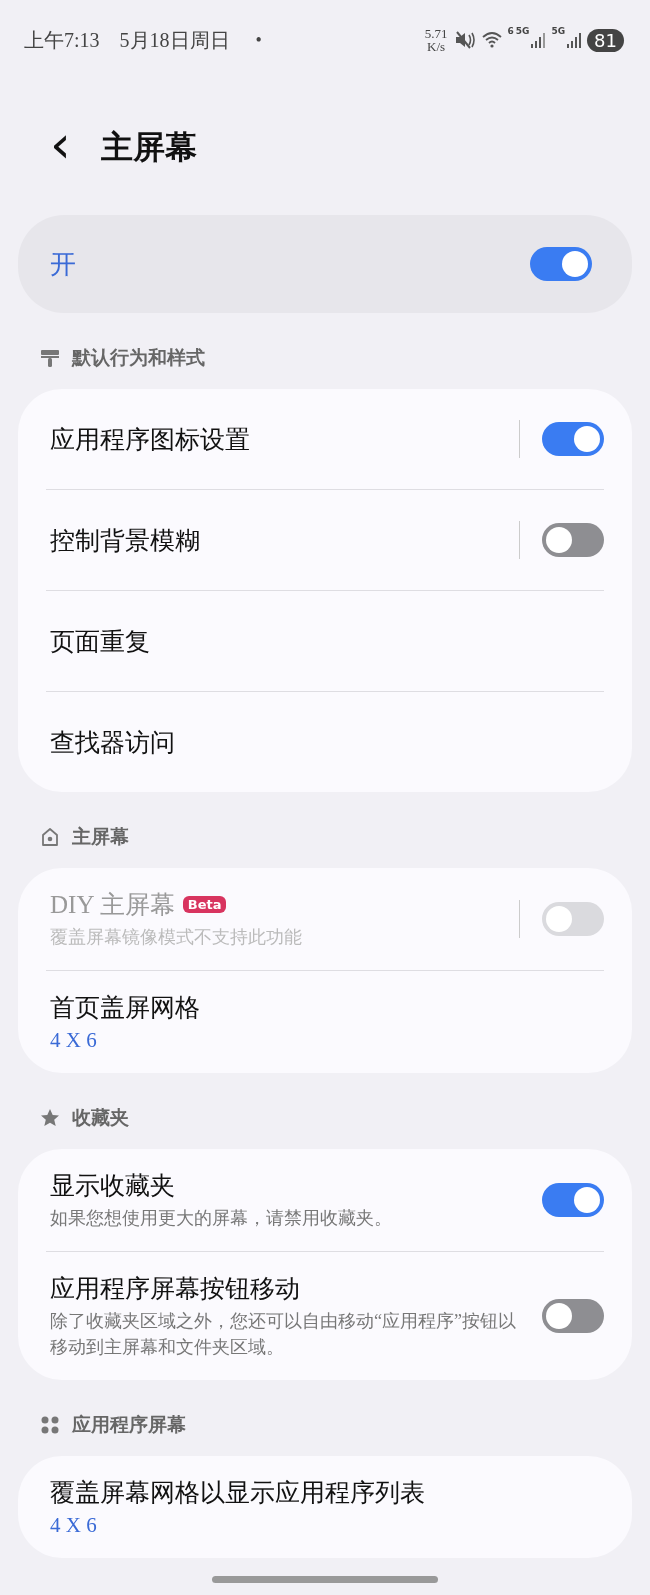  What do you see at coordinates (327, 1022) in the screenshot?
I see `settings-row: 首页盖屏网格 4 X 6` at bounding box center [327, 1022].